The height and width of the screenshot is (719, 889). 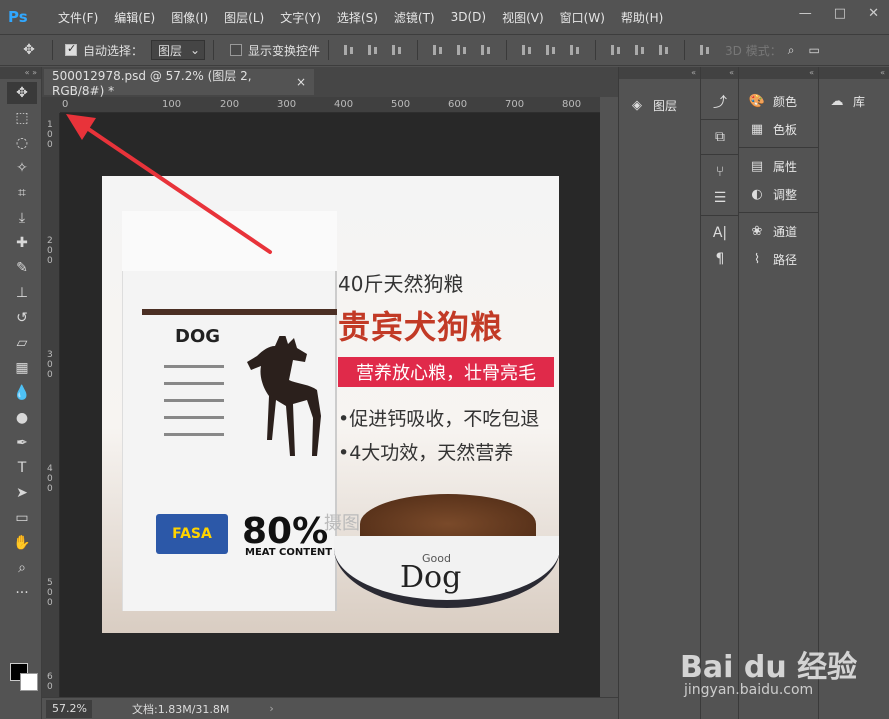 I want to click on blur-tool: 💧, so click(x=22, y=393).